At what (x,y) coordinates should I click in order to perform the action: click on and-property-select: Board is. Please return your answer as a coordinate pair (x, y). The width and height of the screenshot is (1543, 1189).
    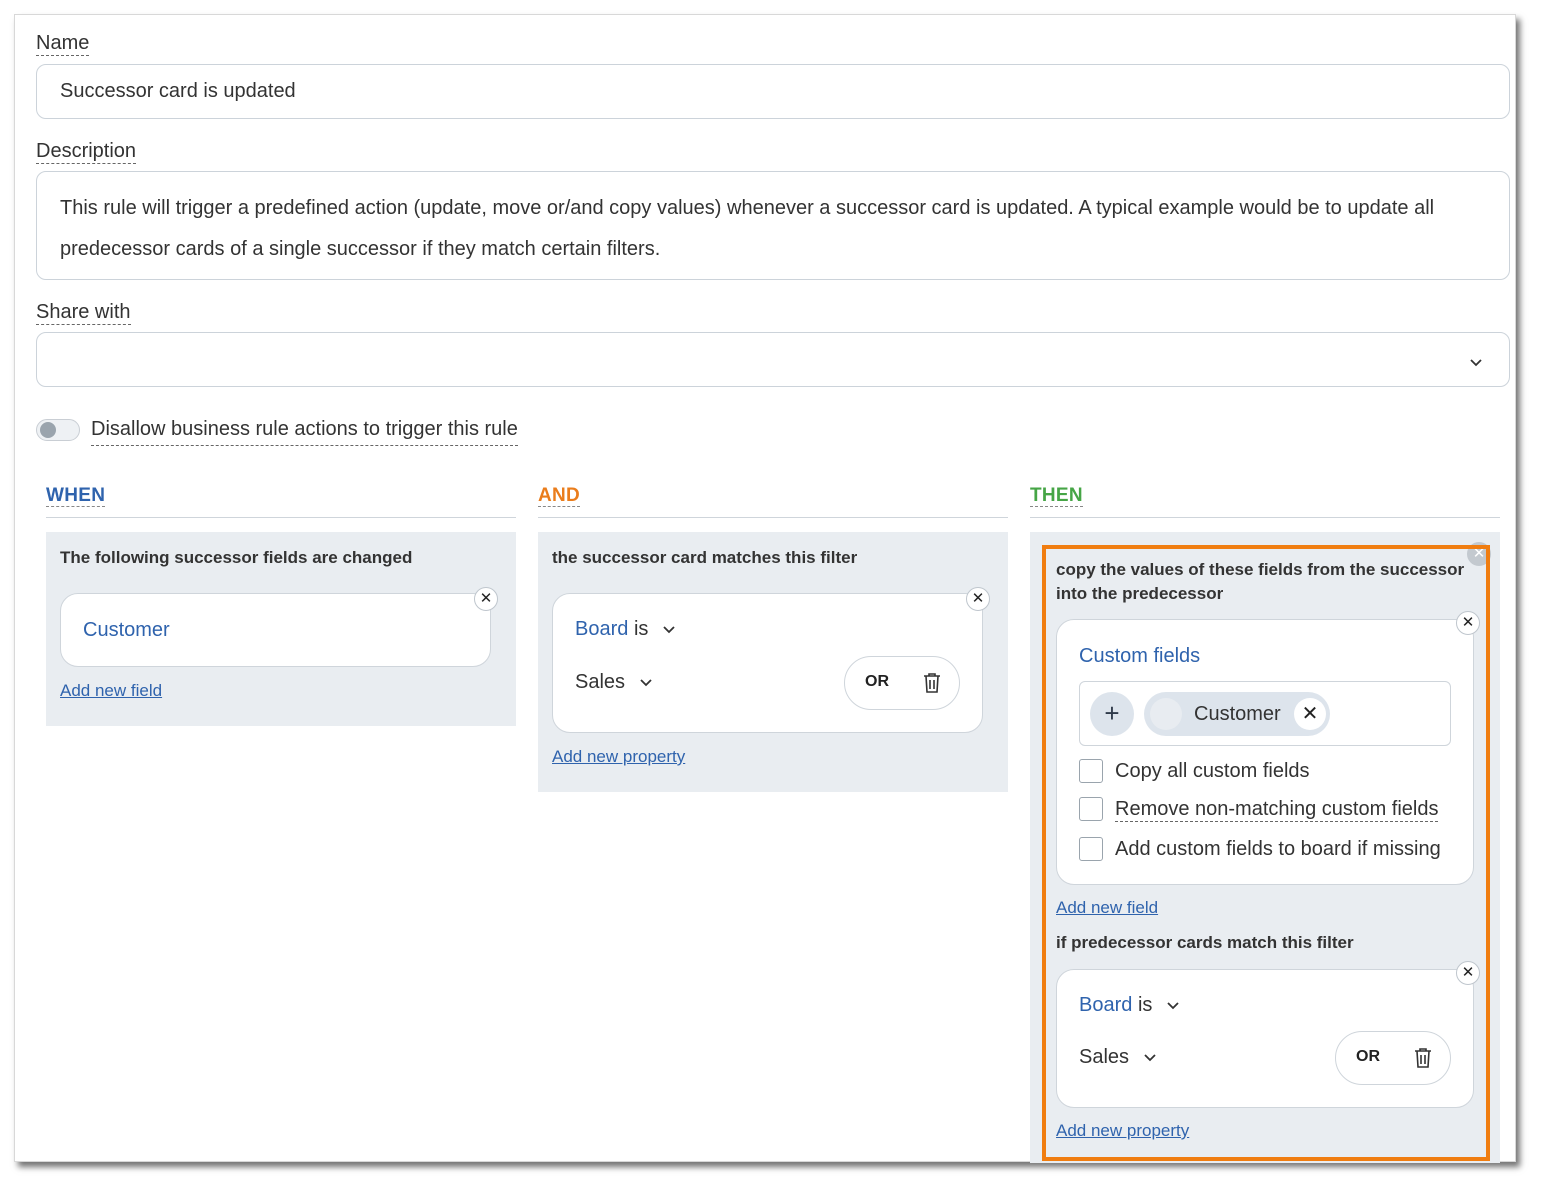
    Looking at the image, I should click on (625, 629).